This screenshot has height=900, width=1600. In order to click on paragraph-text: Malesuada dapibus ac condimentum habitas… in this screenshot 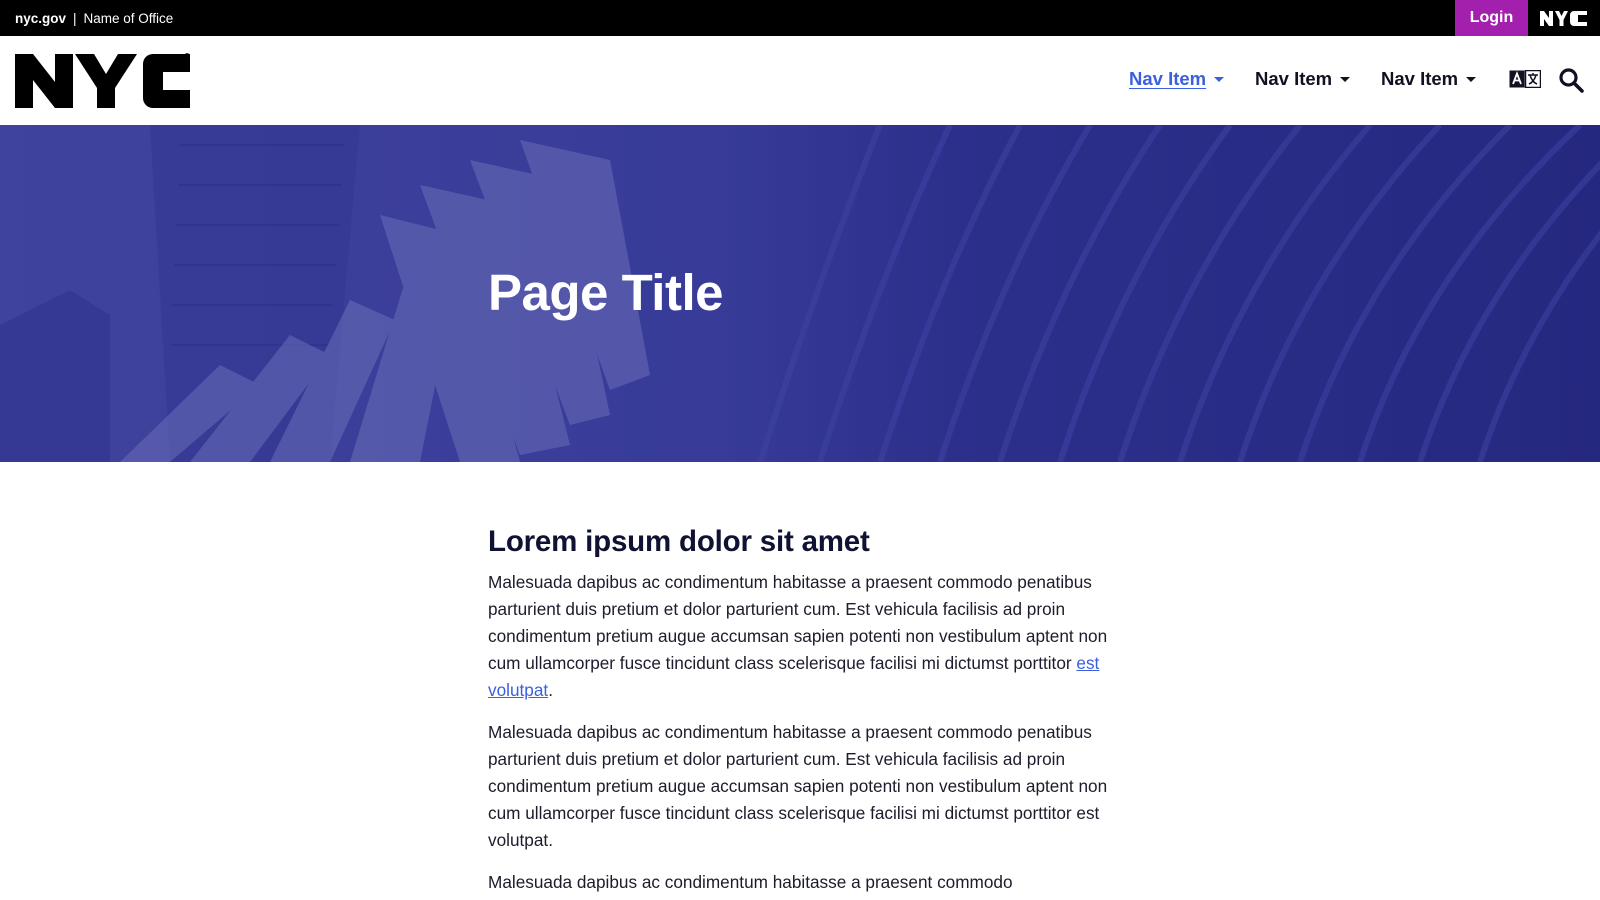, I will do `click(798, 622)`.